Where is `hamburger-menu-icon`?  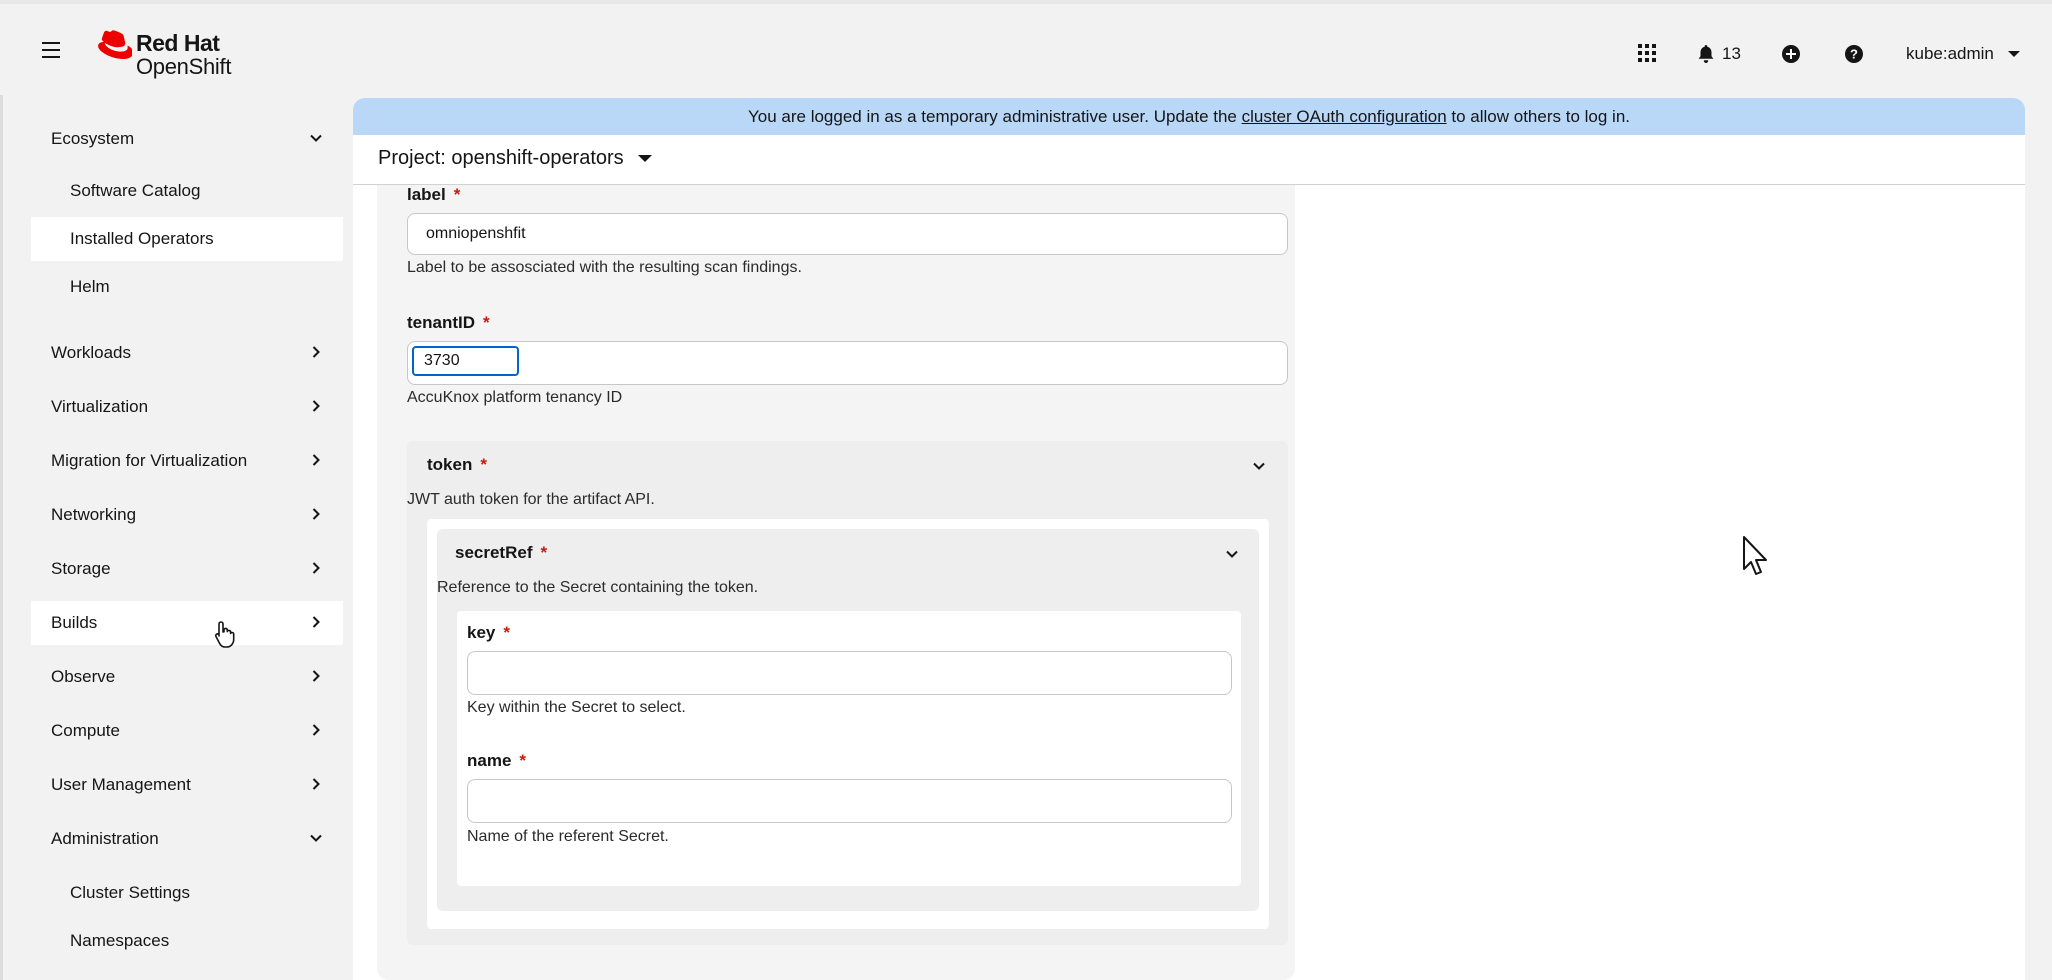
hamburger-menu-icon is located at coordinates (51, 50).